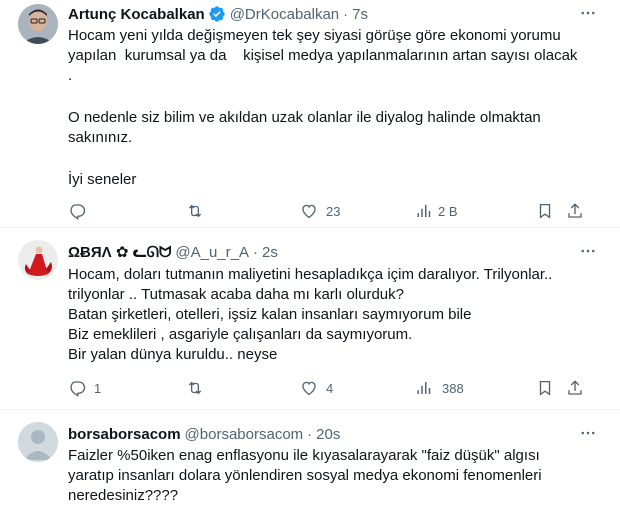  I want to click on tweet-header: ΩɃЯΛ ✿ ᓚᘏᗢ @A_u_r_A · 2s, so click(173, 252).